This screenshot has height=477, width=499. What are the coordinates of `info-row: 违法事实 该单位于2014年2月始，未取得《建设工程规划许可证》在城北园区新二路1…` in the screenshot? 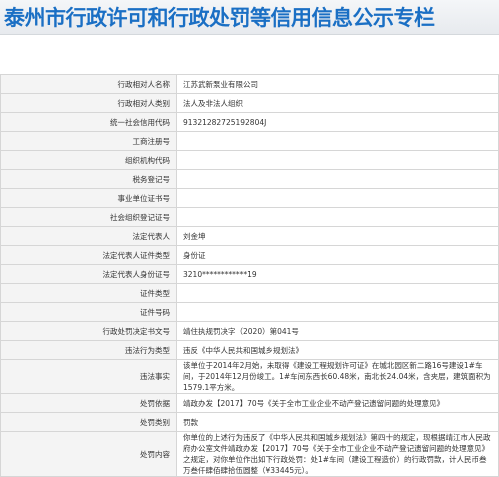 It's located at (249, 376).